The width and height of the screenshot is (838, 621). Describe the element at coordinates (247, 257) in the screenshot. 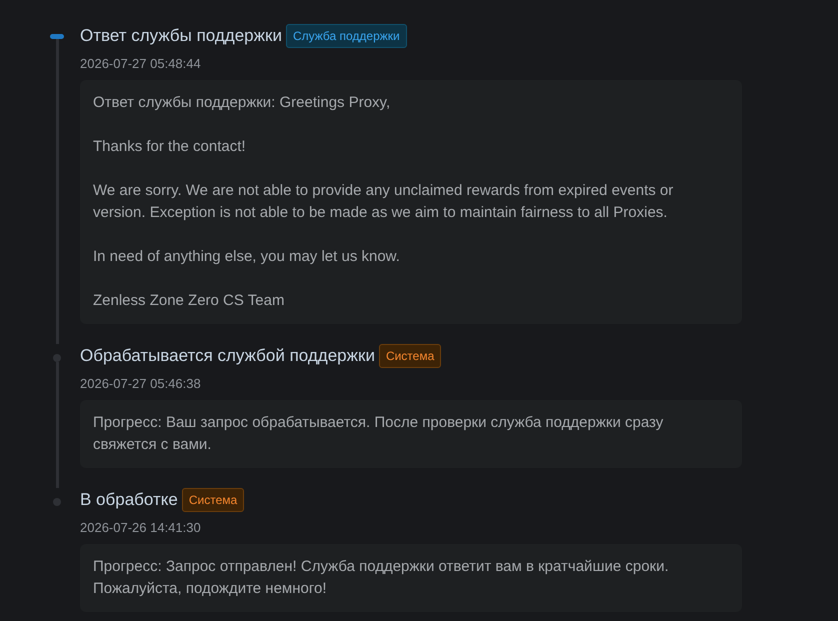

I see `message-text: In need of anything else, you may let us know.` at that location.